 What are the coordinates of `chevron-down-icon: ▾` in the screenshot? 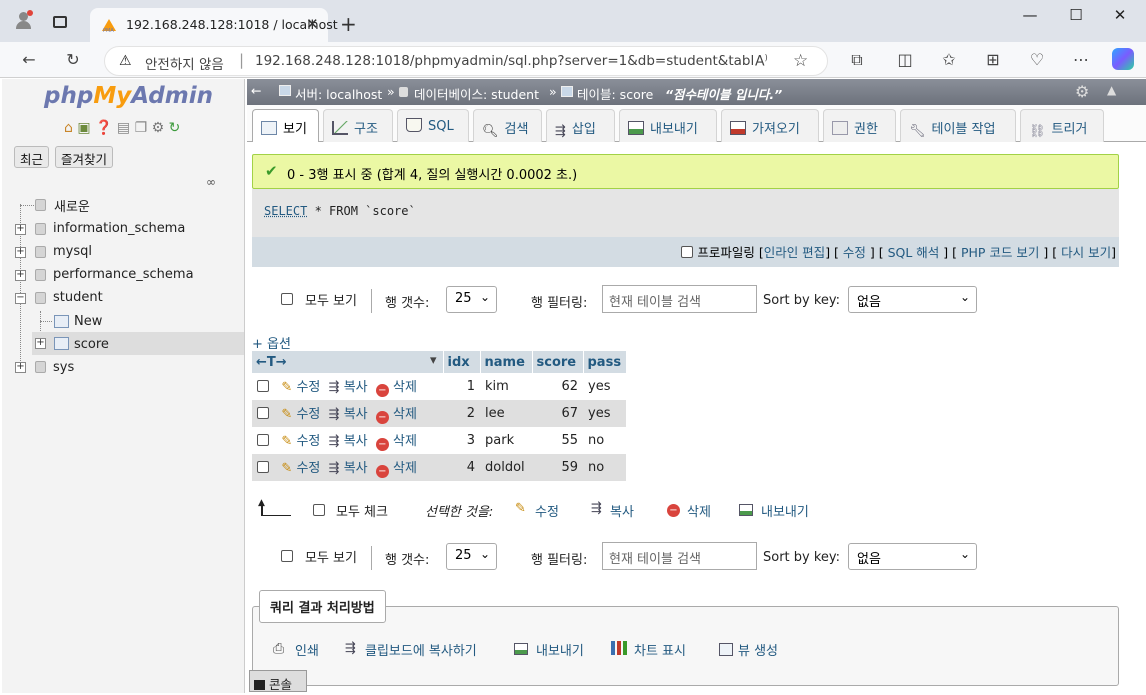 It's located at (433, 360).